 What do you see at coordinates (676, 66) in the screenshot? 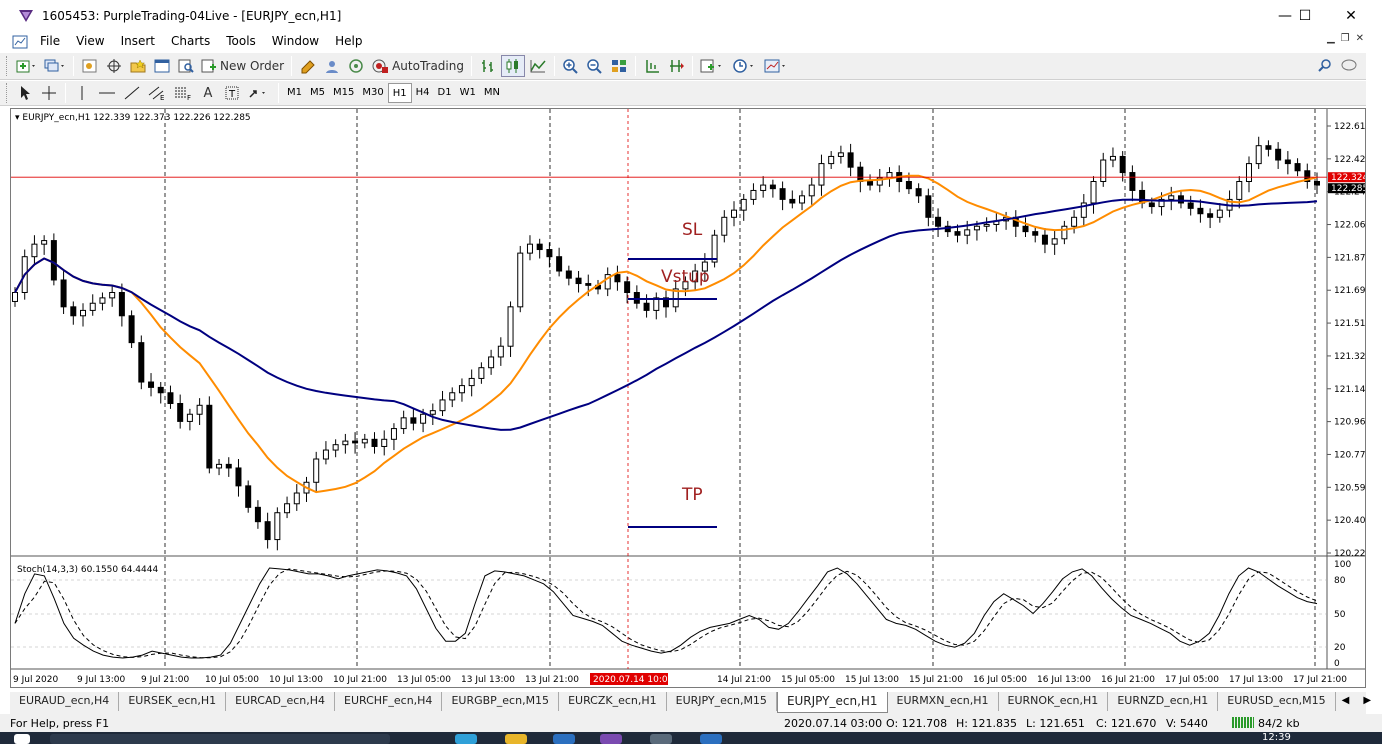
I see `auto-scroll-icon` at bounding box center [676, 66].